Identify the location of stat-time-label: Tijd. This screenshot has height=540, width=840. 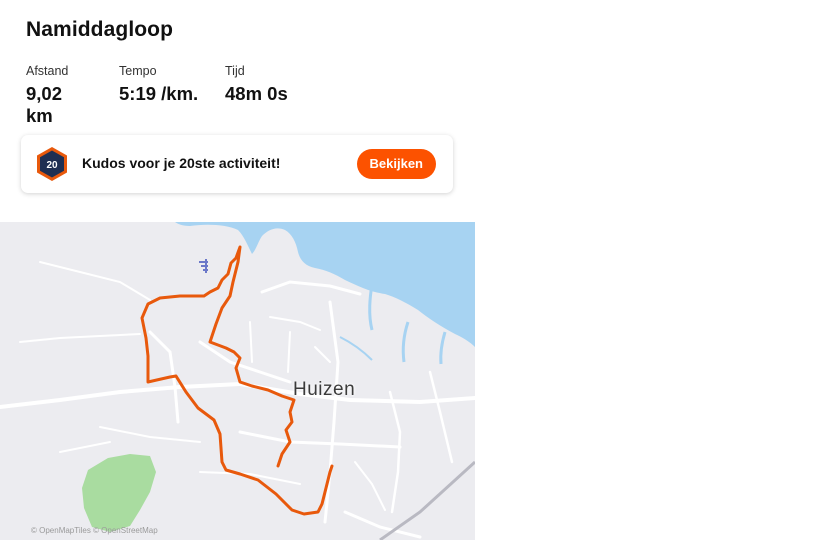
(235, 71).